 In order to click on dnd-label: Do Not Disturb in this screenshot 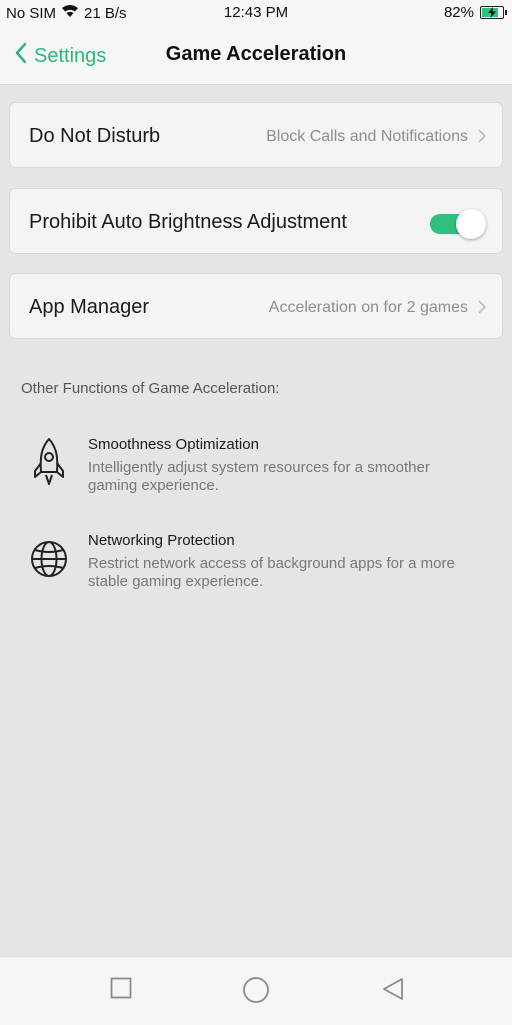, I will do `click(95, 136)`.